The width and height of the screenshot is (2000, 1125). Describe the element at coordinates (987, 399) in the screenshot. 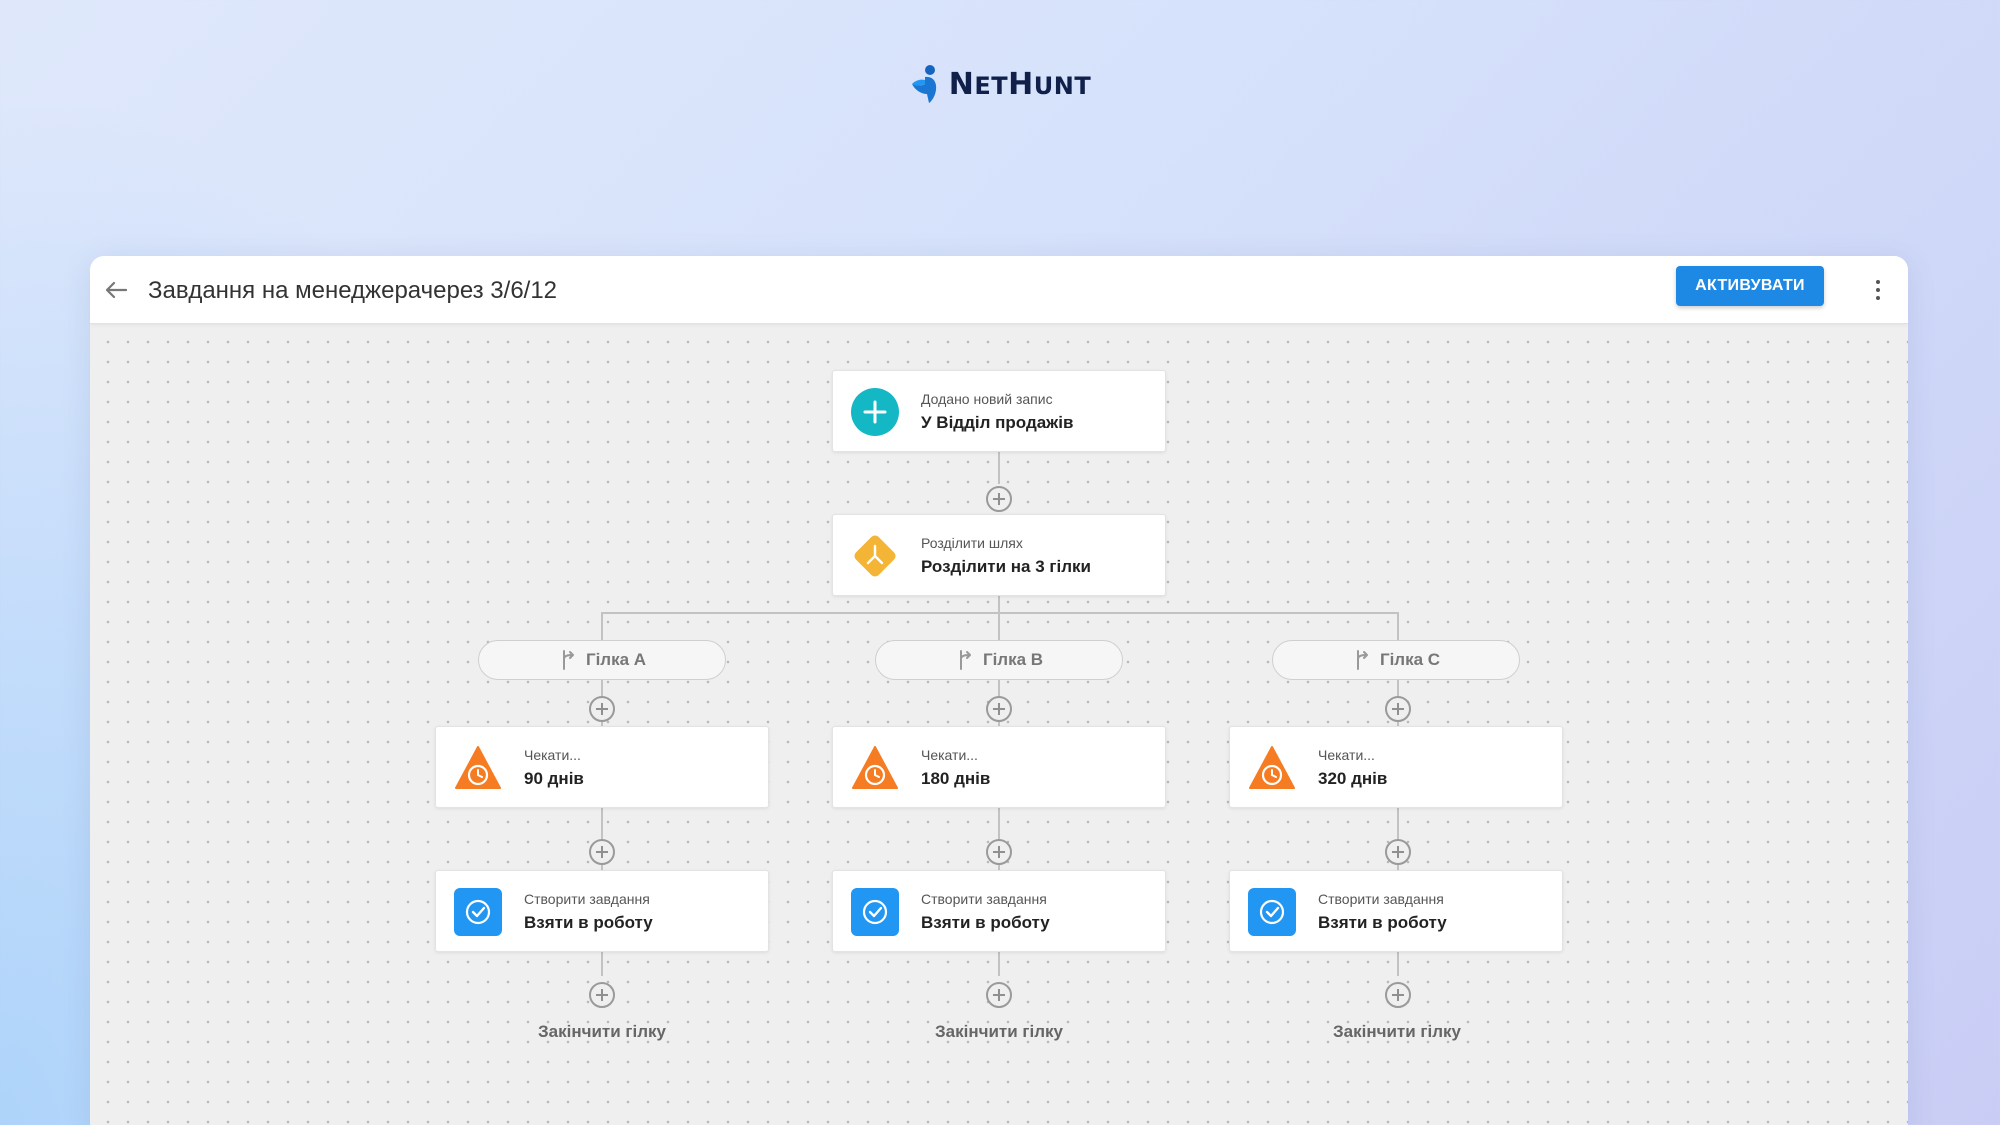

I see `trigger-type: Додано новий запис` at that location.